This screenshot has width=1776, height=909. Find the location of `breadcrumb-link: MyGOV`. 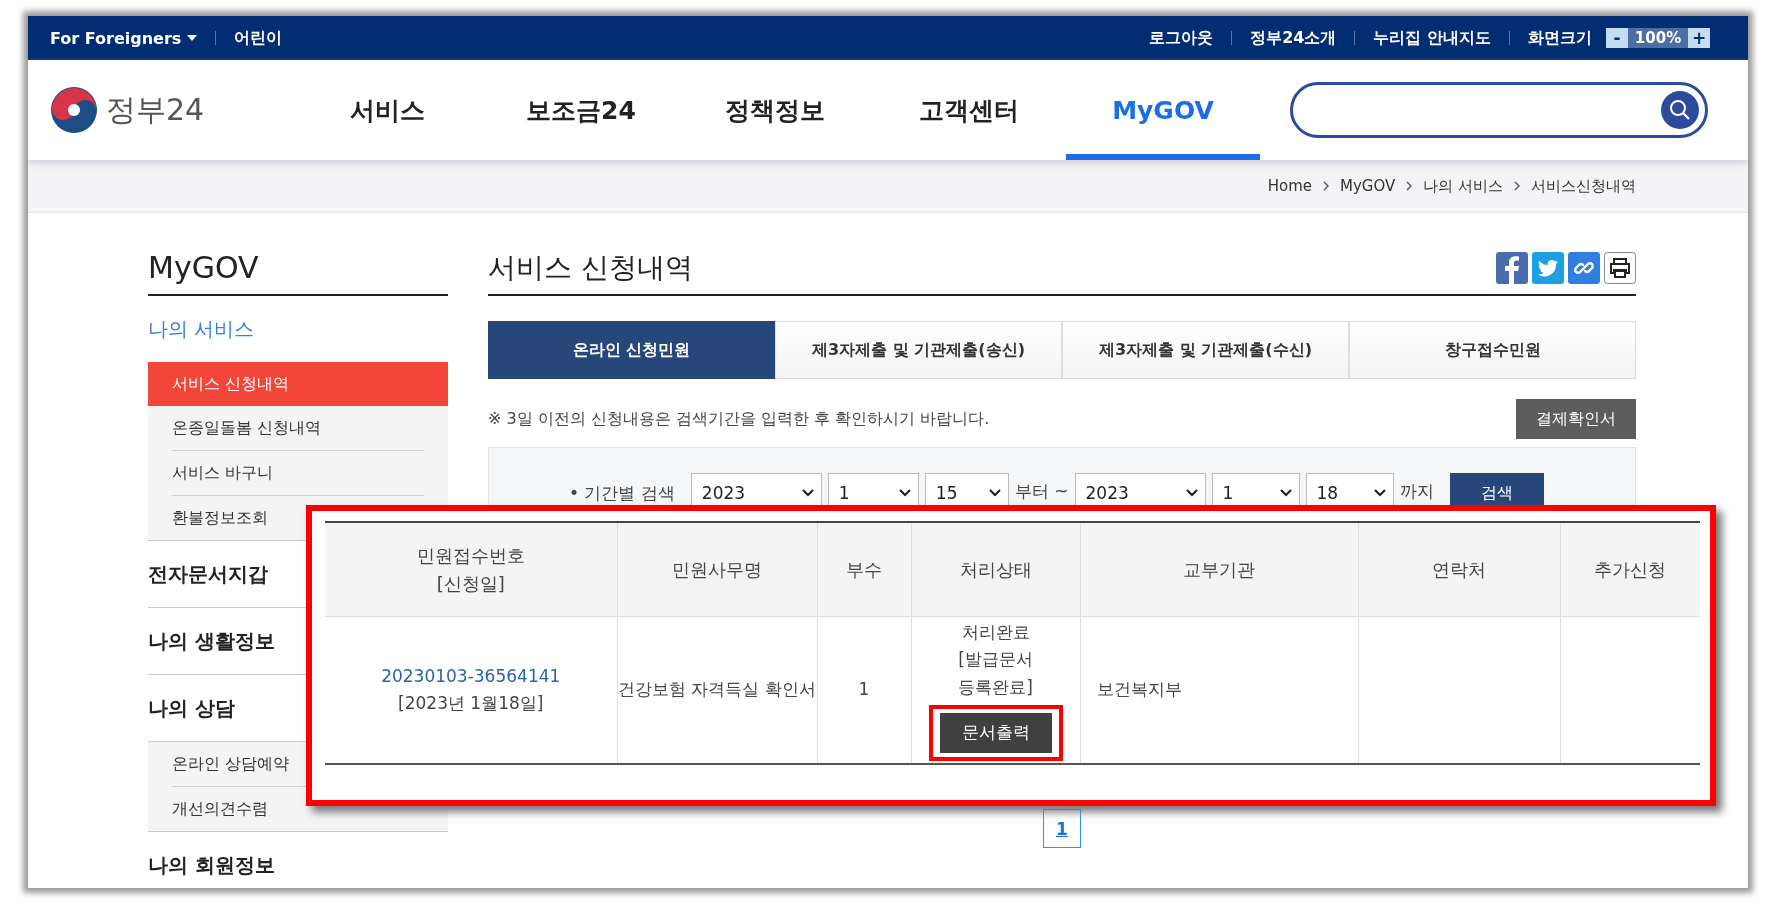

breadcrumb-link: MyGOV is located at coordinates (1367, 186).